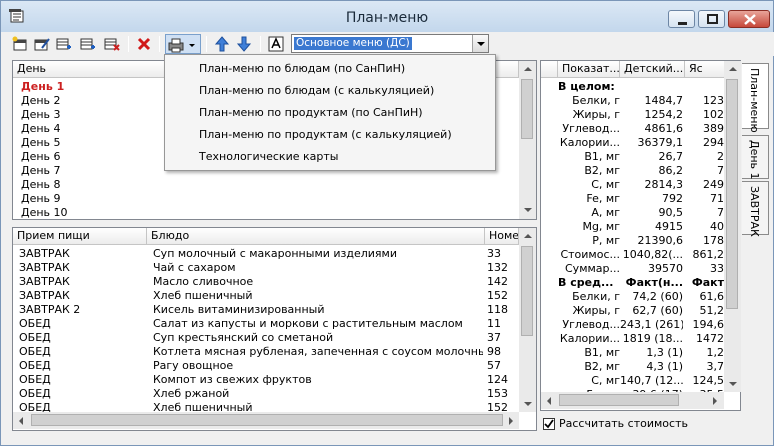  Describe the element at coordinates (503, 366) in the screenshot. I see `dish-number-cell: 57` at that location.